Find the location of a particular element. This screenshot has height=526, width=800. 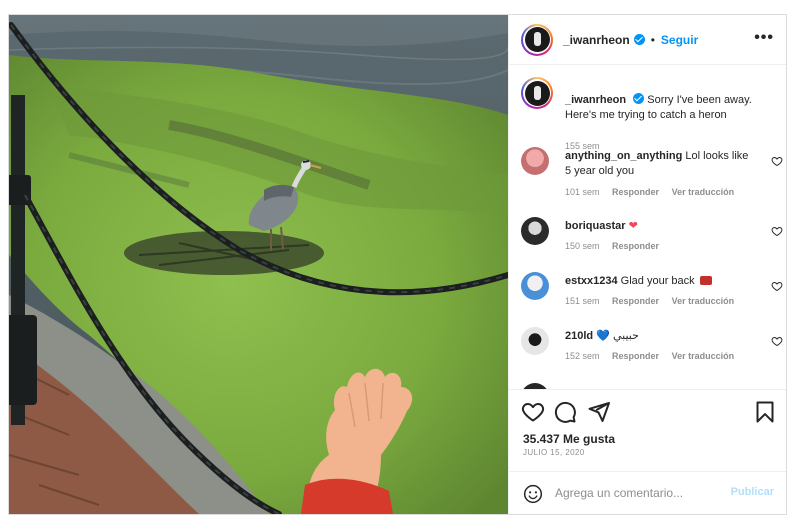

comment-meta: 152 sem Responder Ver traducción is located at coordinates (654, 356).